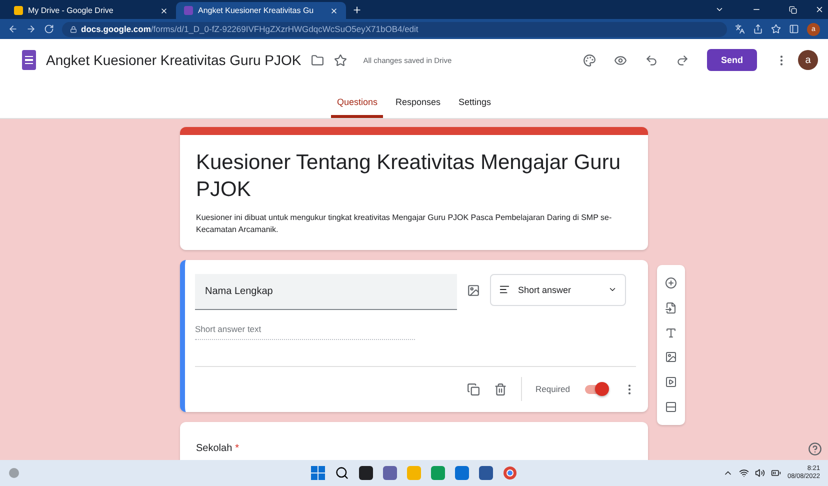 Image resolution: width=828 pixels, height=486 pixels. Describe the element at coordinates (794, 29) in the screenshot. I see `side-panel-icon` at that location.